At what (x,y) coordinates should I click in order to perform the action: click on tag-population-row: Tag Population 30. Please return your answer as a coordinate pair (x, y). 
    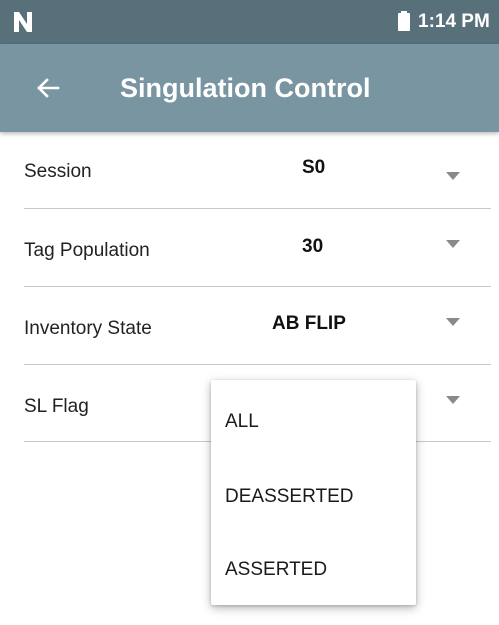
    Looking at the image, I should click on (249, 248).